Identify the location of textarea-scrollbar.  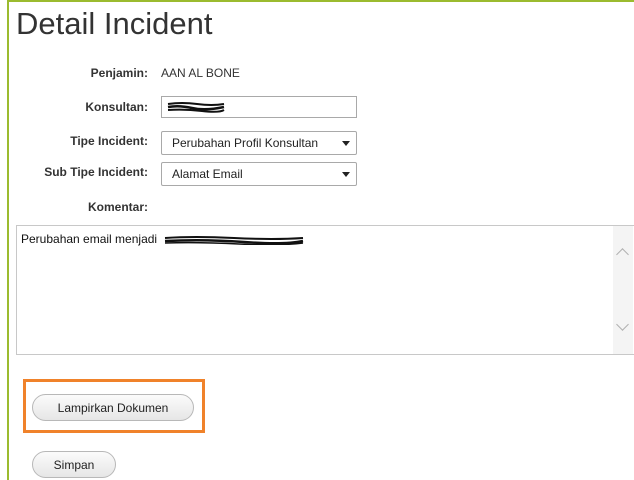
(623, 290).